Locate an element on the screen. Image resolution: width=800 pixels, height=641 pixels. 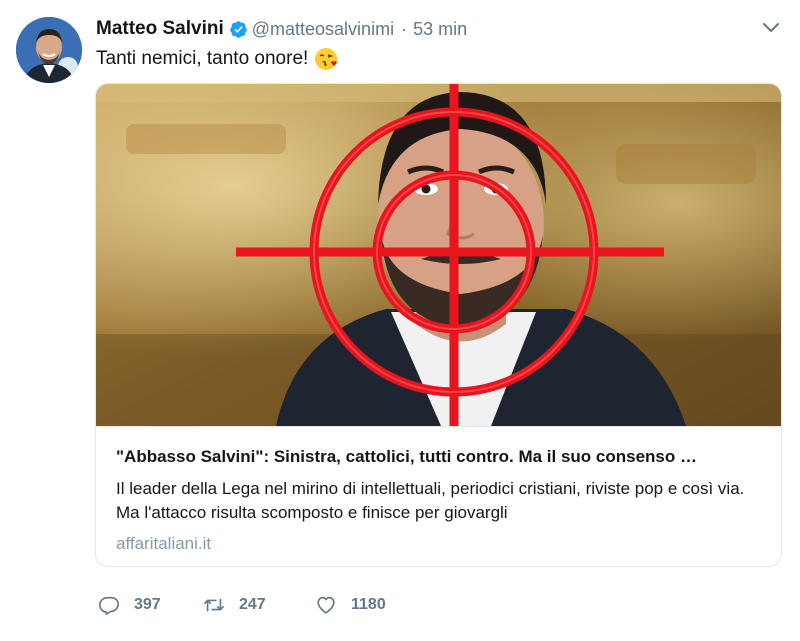
tweet-text-row: Tanti nemici, tanto onore! is located at coordinates (218, 59).